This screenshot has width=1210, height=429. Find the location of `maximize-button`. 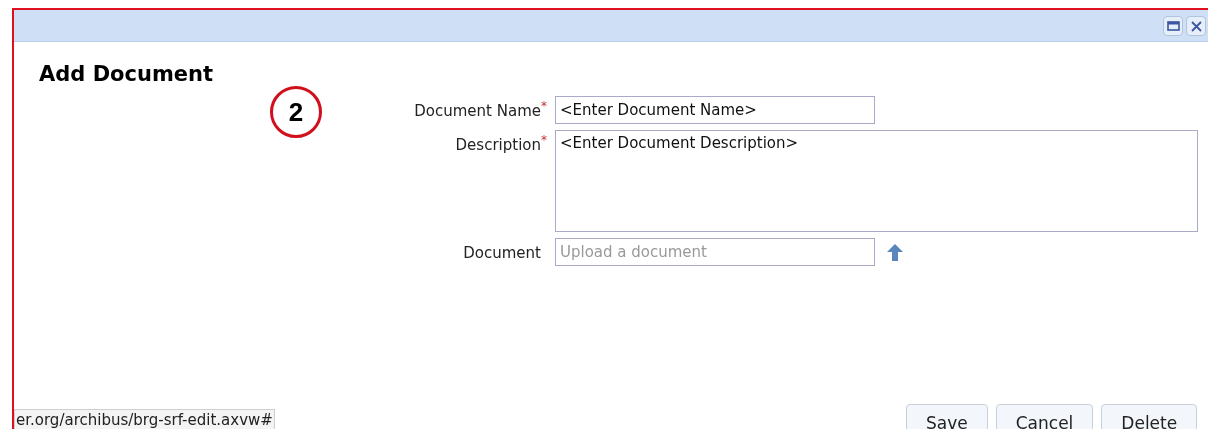

maximize-button is located at coordinates (1173, 26).